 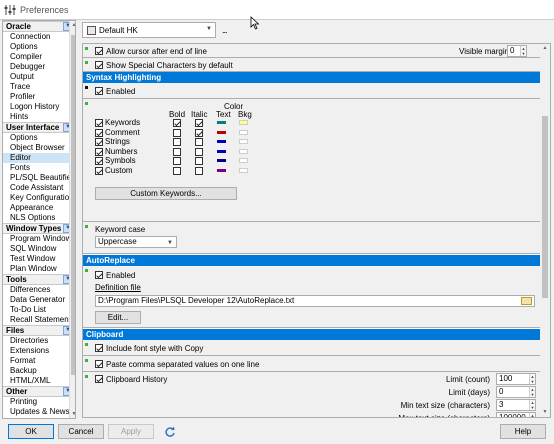 I want to click on category-item: Plan Window, so click(x=39, y=269).